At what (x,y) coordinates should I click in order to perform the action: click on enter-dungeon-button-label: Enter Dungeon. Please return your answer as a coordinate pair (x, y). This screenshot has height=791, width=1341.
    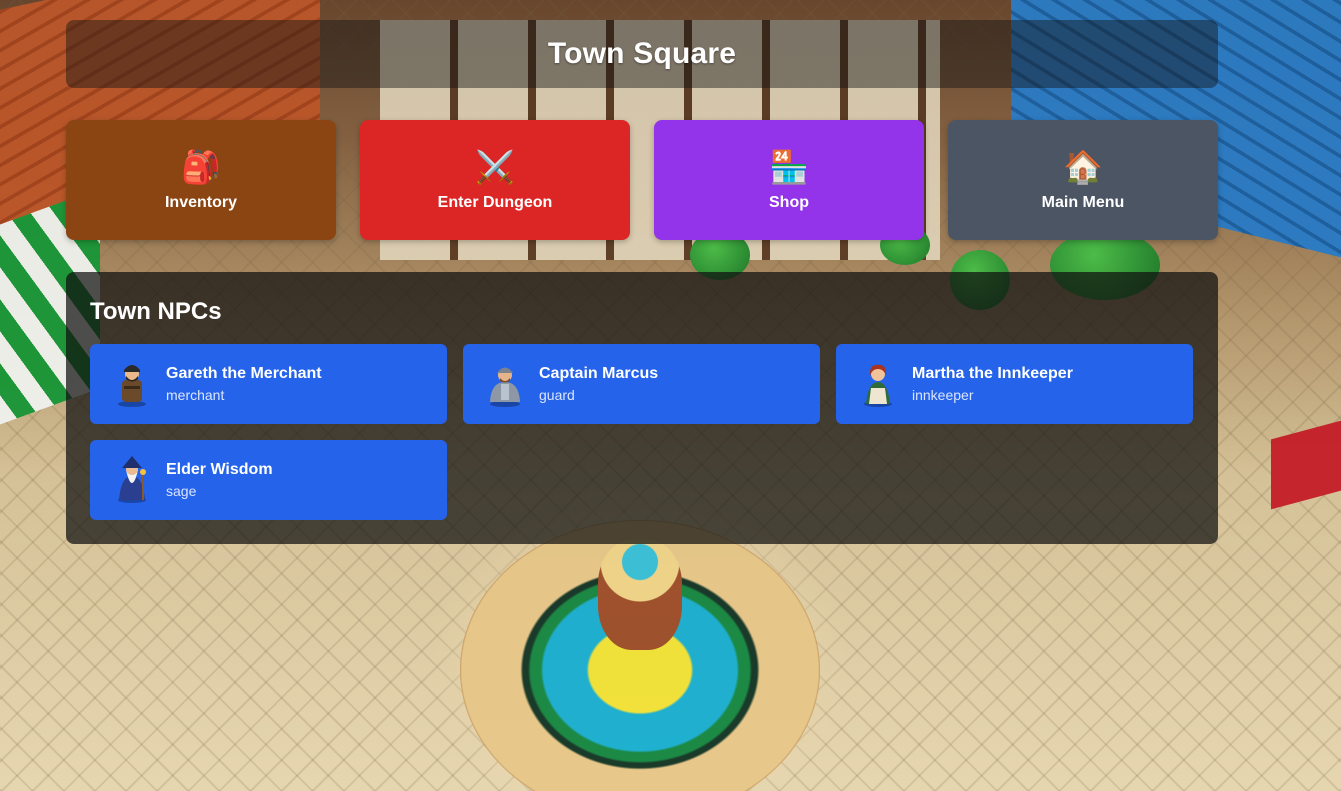
    Looking at the image, I should click on (495, 202).